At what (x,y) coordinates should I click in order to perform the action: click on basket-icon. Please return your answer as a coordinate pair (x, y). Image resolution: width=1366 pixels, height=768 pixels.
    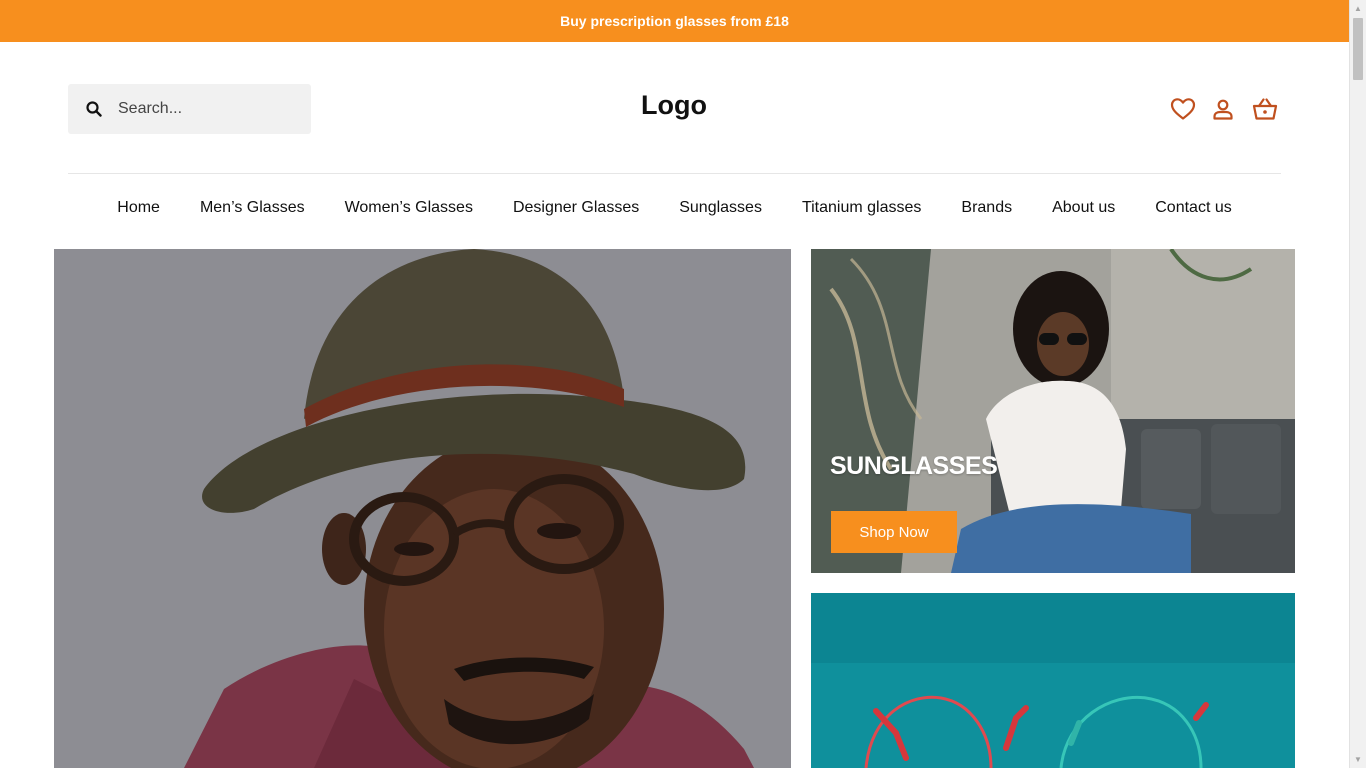
    Looking at the image, I should click on (1265, 109).